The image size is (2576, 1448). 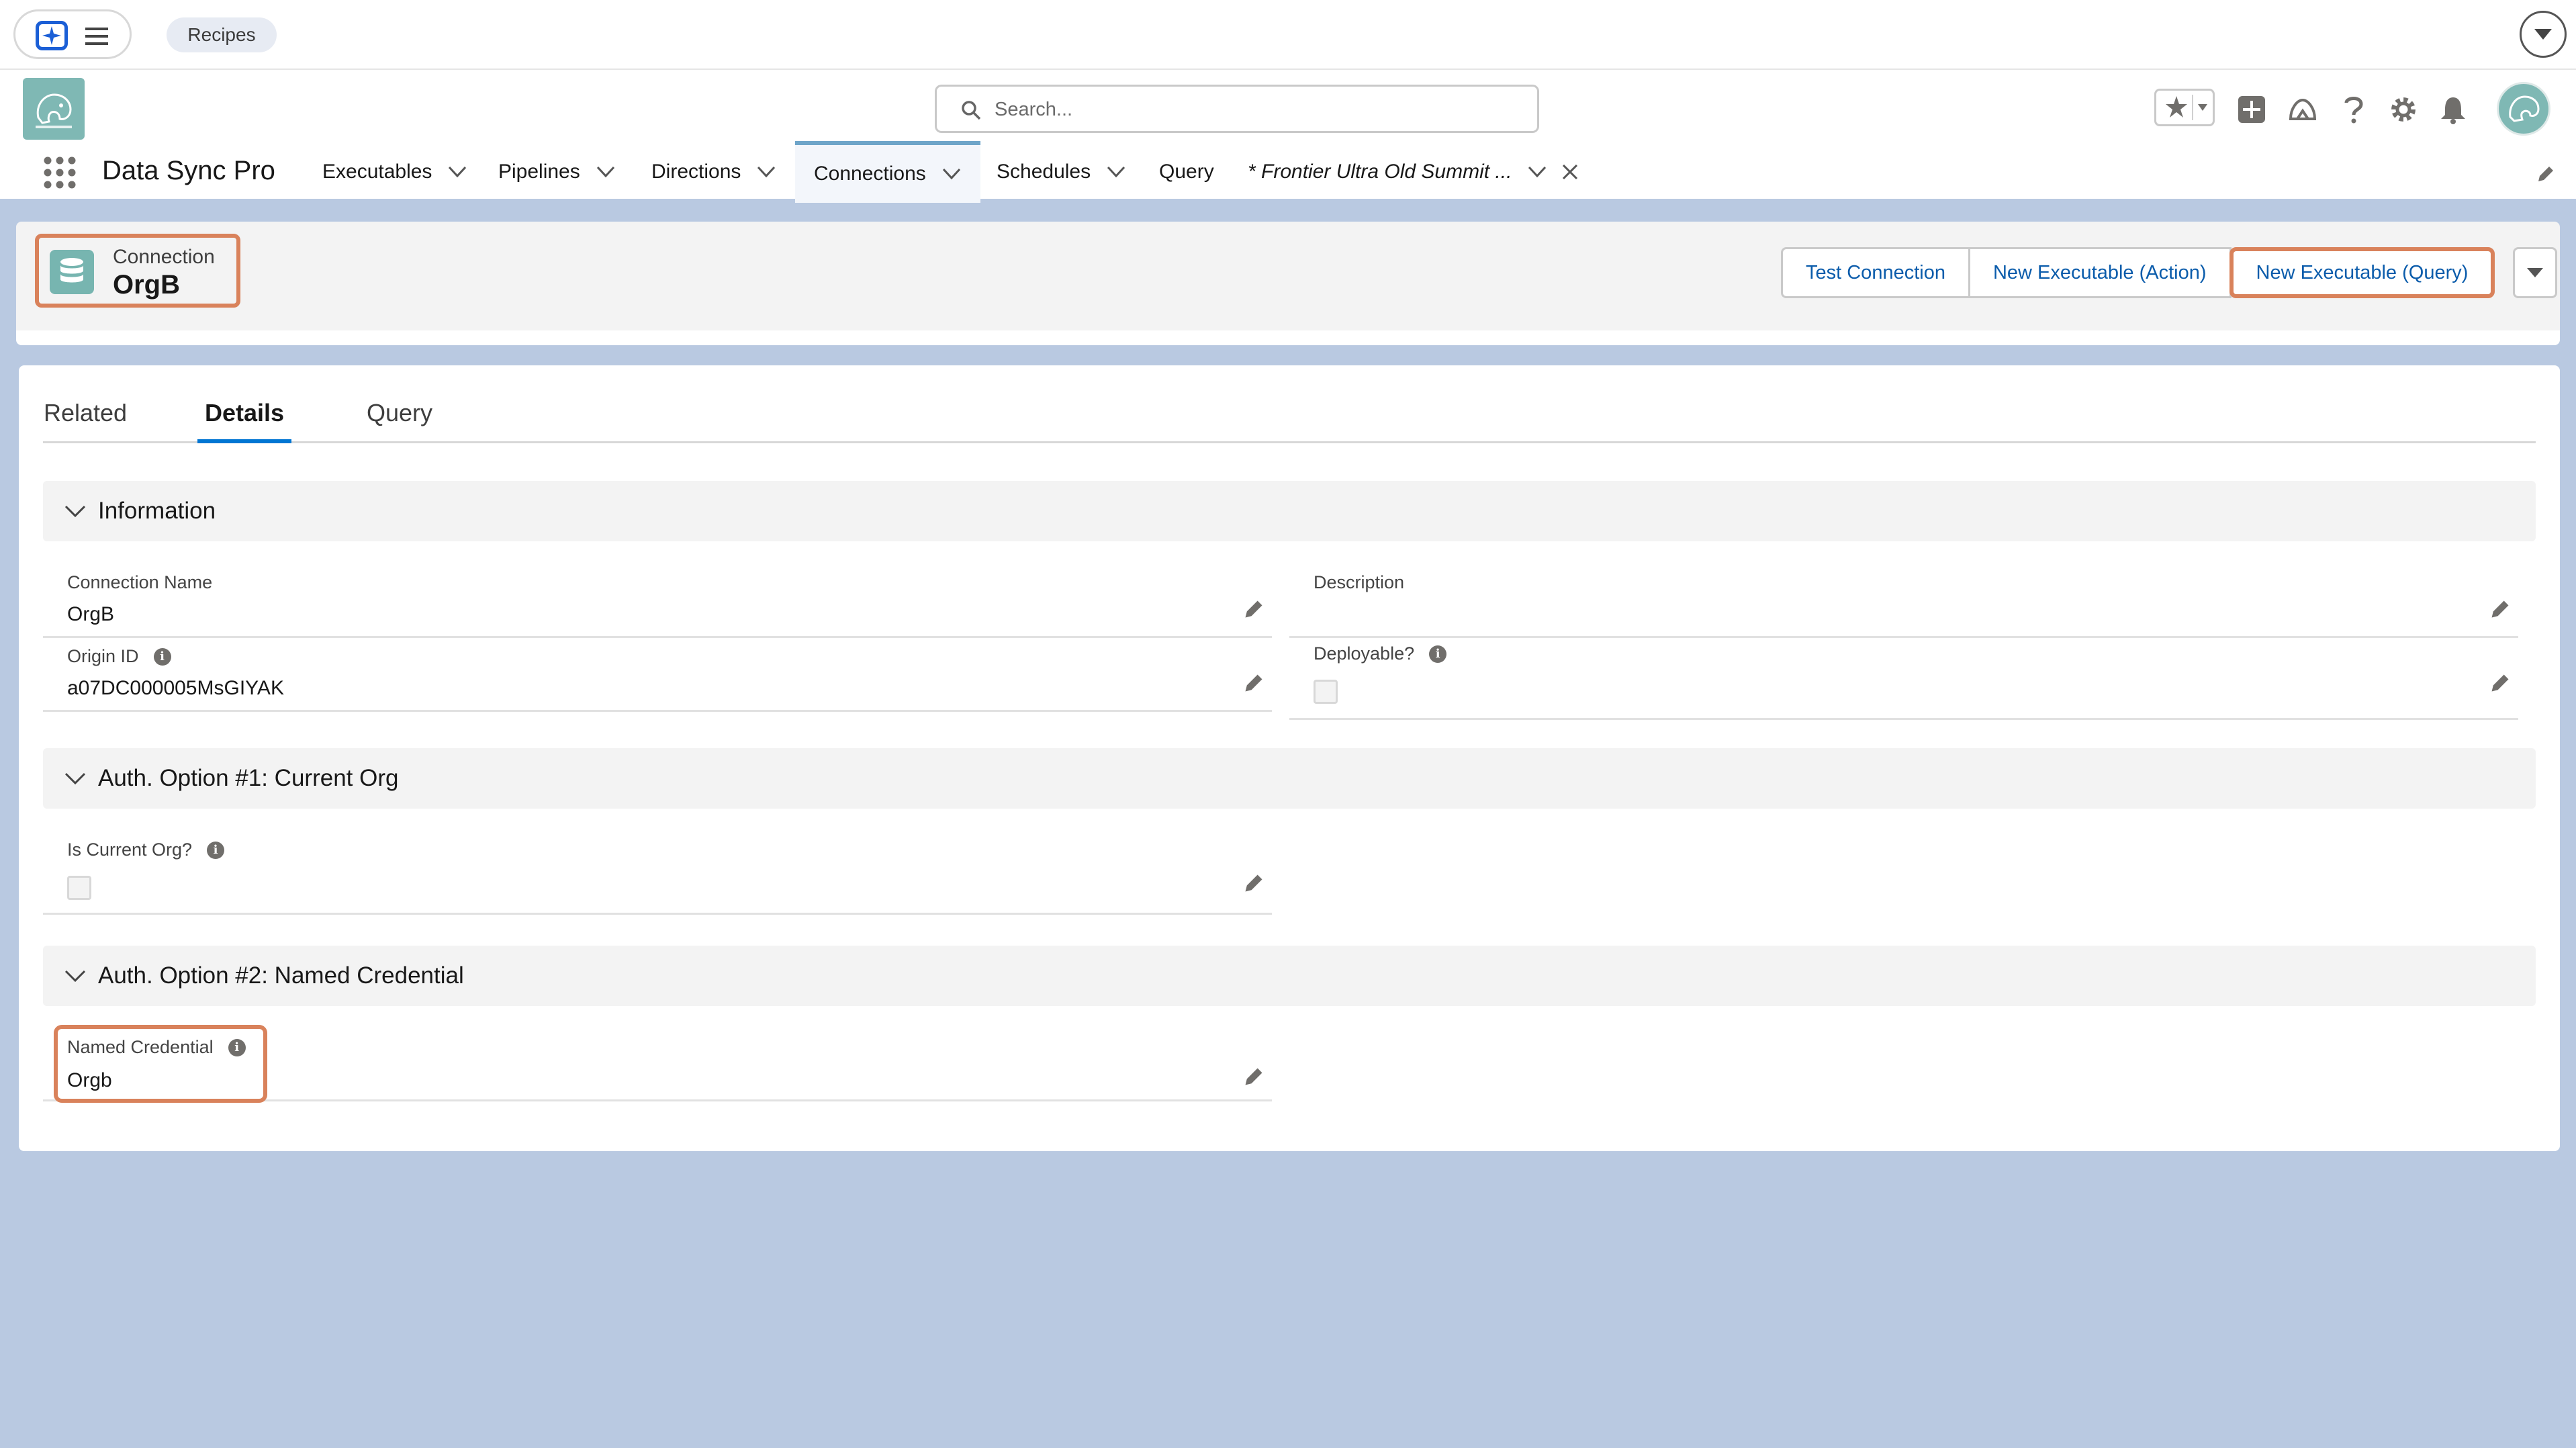 What do you see at coordinates (1289, 511) in the screenshot?
I see `section-information: Information` at bounding box center [1289, 511].